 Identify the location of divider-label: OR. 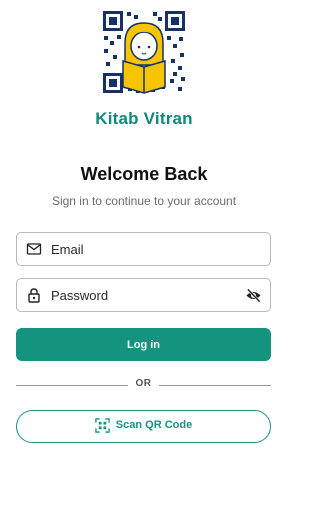
(143, 383).